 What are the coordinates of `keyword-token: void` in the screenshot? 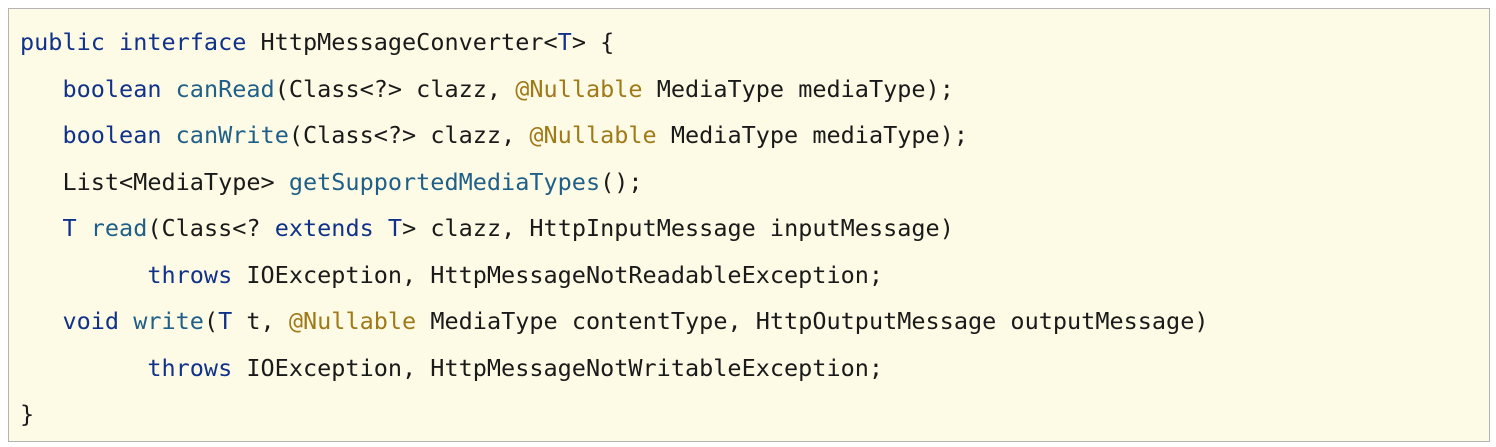 It's located at (91, 321).